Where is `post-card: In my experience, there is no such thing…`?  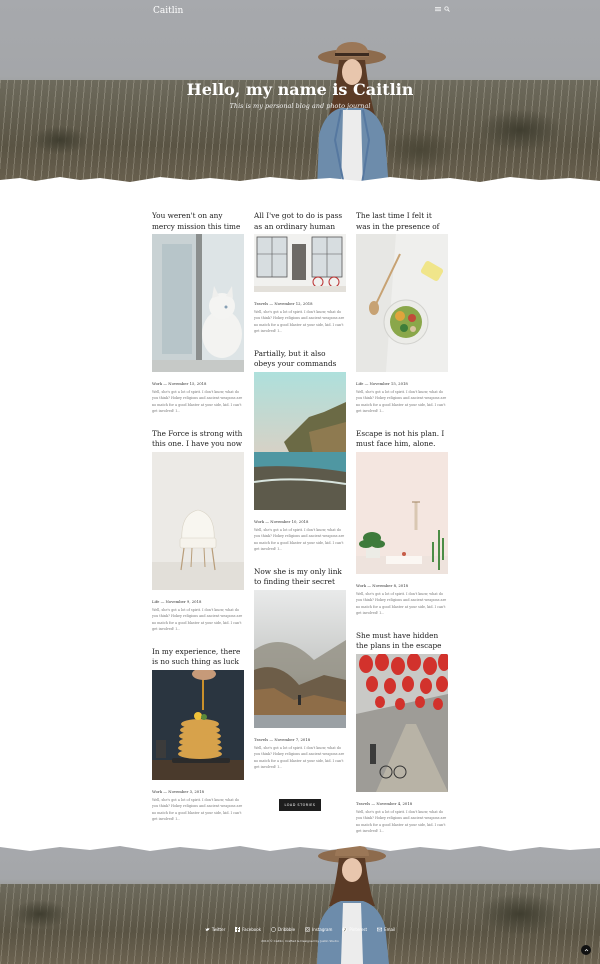
post-card: In my experience, there is no such thing… is located at coordinates (198, 735).